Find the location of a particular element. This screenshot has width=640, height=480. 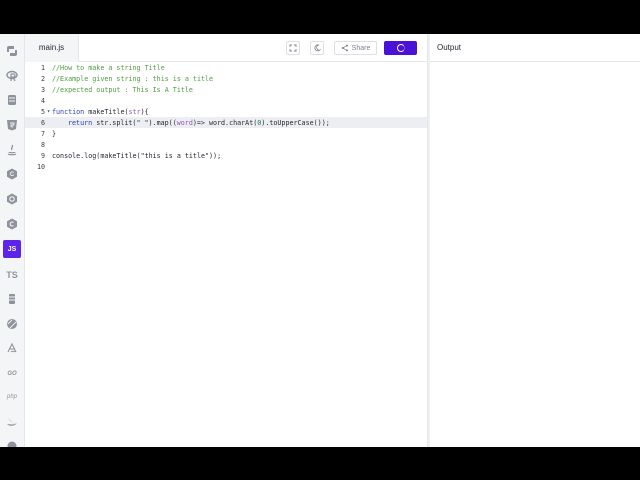

python-icon is located at coordinates (12, 51).